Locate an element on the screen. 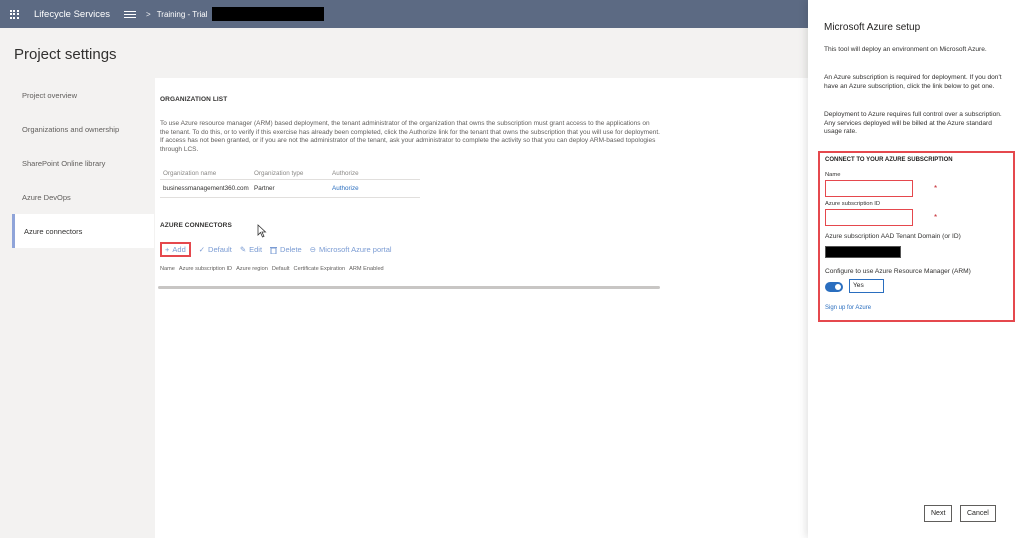 Image resolution: width=1023 pixels, height=538 pixels. page-title: Project settings is located at coordinates (65, 54).